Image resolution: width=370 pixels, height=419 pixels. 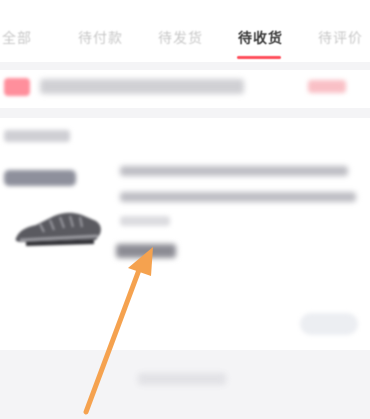 I want to click on tab-pending-shipment: 待发货, so click(x=180, y=38).